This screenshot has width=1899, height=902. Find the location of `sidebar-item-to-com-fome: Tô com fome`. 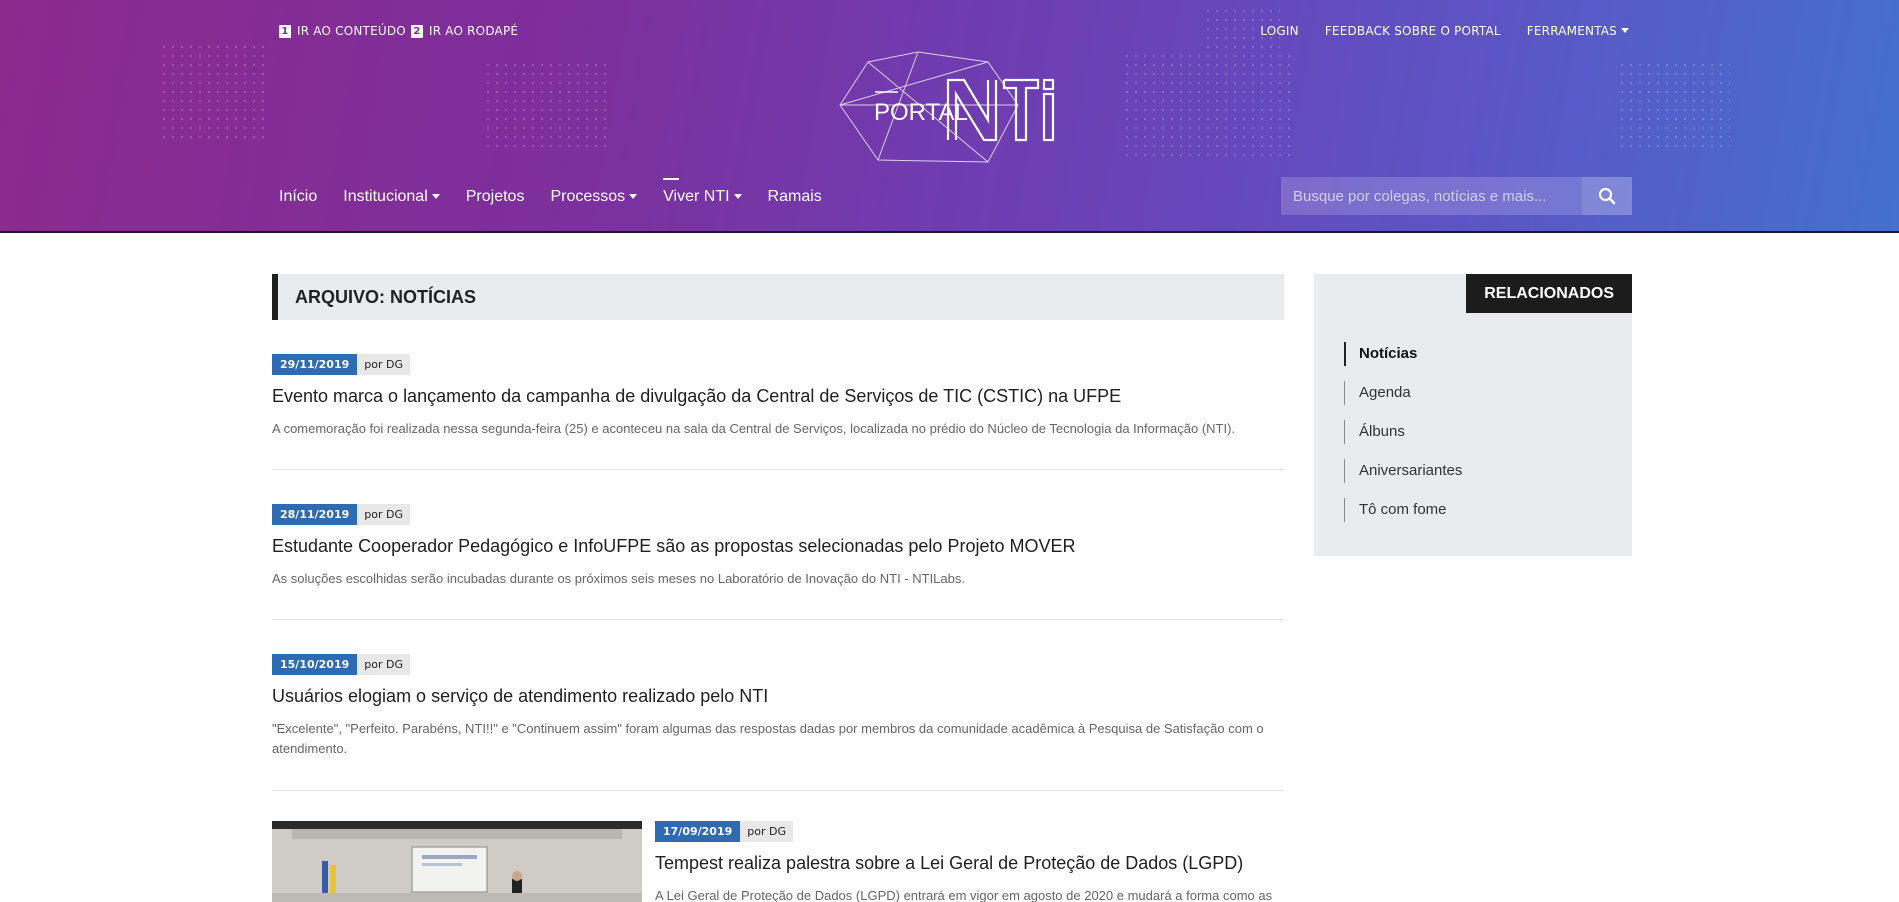

sidebar-item-to-com-fome: Tô com fome is located at coordinates (1403, 510).